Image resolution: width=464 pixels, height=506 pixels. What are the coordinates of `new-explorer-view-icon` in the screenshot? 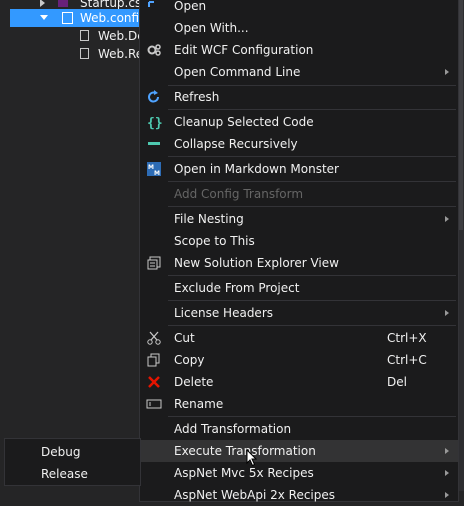 It's located at (154, 263).